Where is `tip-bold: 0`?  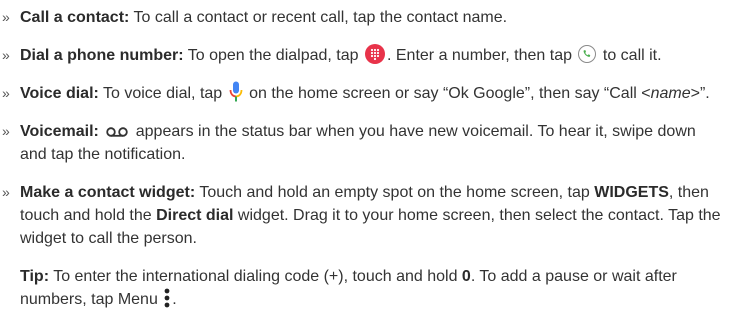 tip-bold: 0 is located at coordinates (466, 276).